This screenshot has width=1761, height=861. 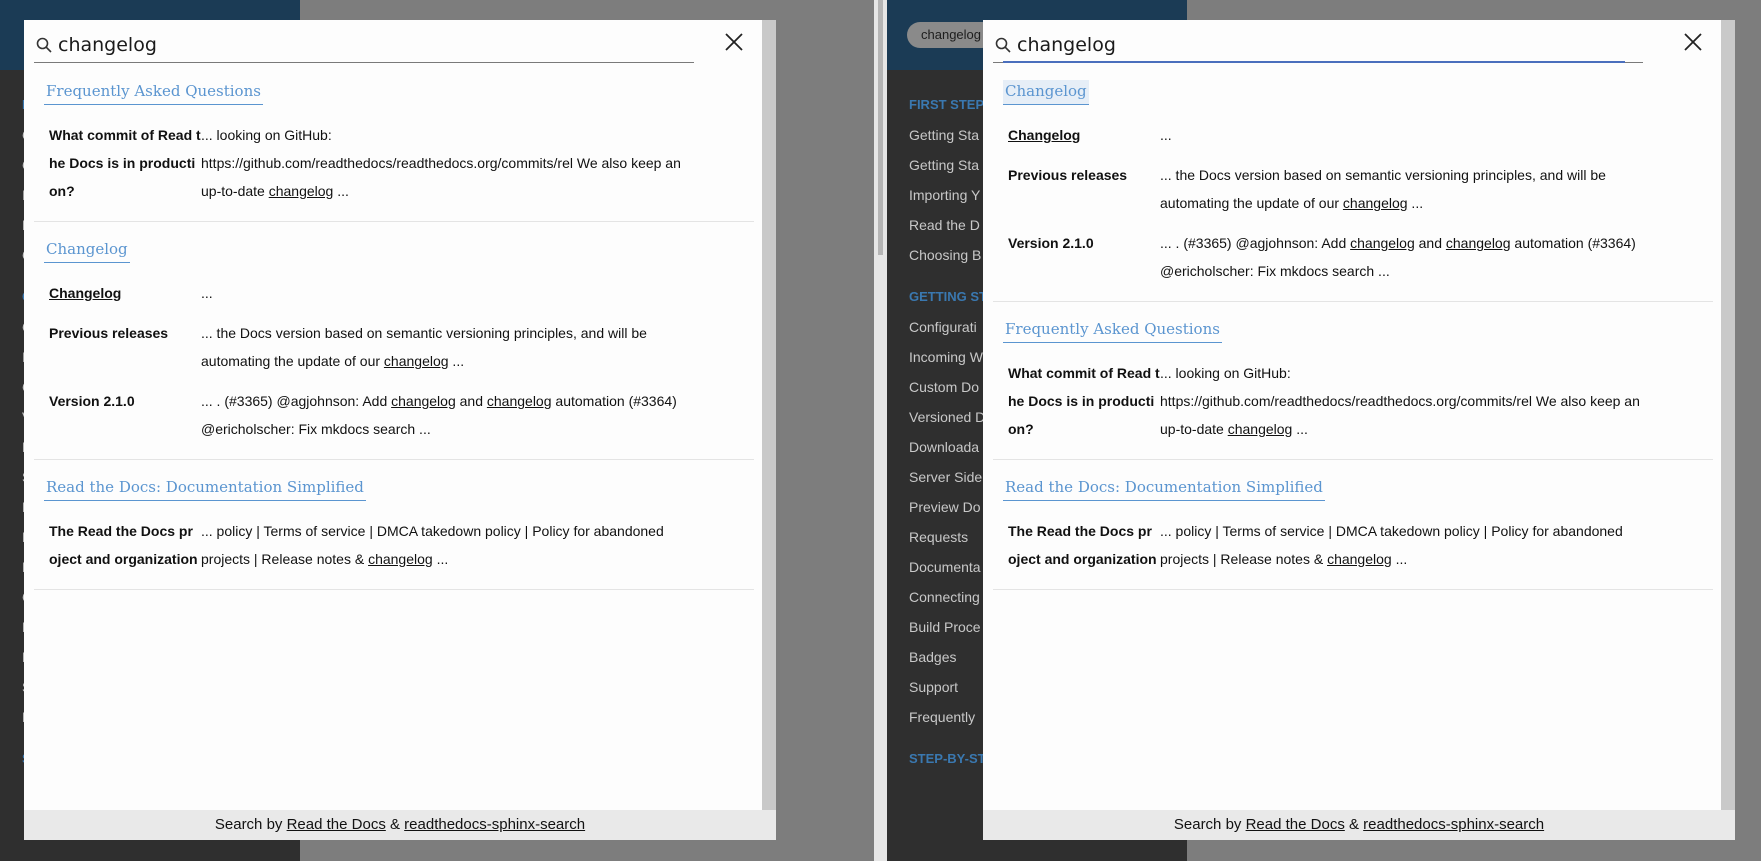 I want to click on window-divider, so click(x=880, y=430).